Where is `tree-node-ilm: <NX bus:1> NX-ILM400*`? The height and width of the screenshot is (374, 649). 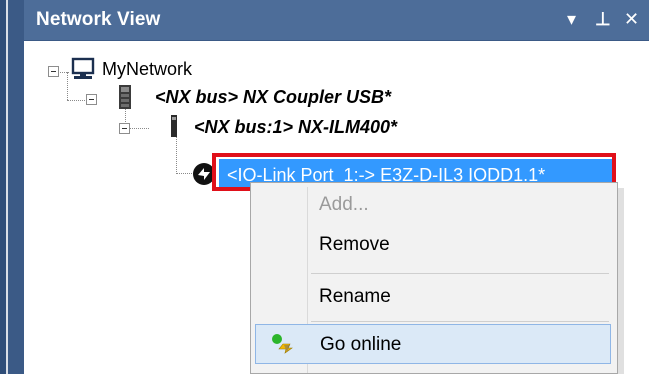 tree-node-ilm: <NX bus:1> NX-ILM400* is located at coordinates (295, 127).